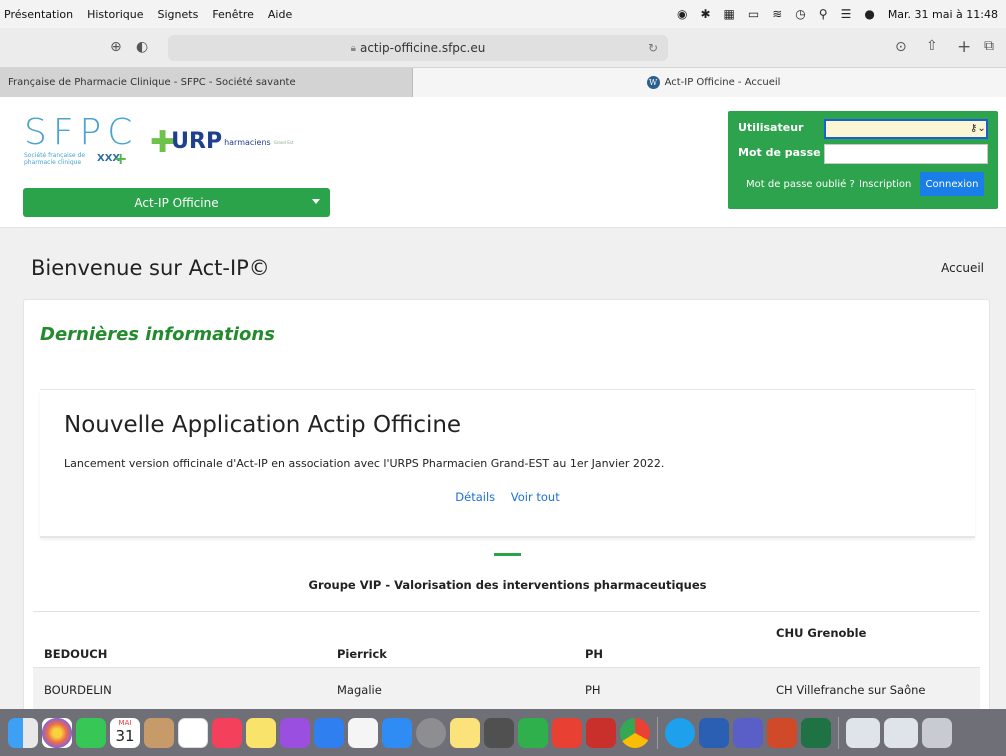 The height and width of the screenshot is (756, 1006). Describe the element at coordinates (680, 732) in the screenshot. I see `skype-icon` at that location.